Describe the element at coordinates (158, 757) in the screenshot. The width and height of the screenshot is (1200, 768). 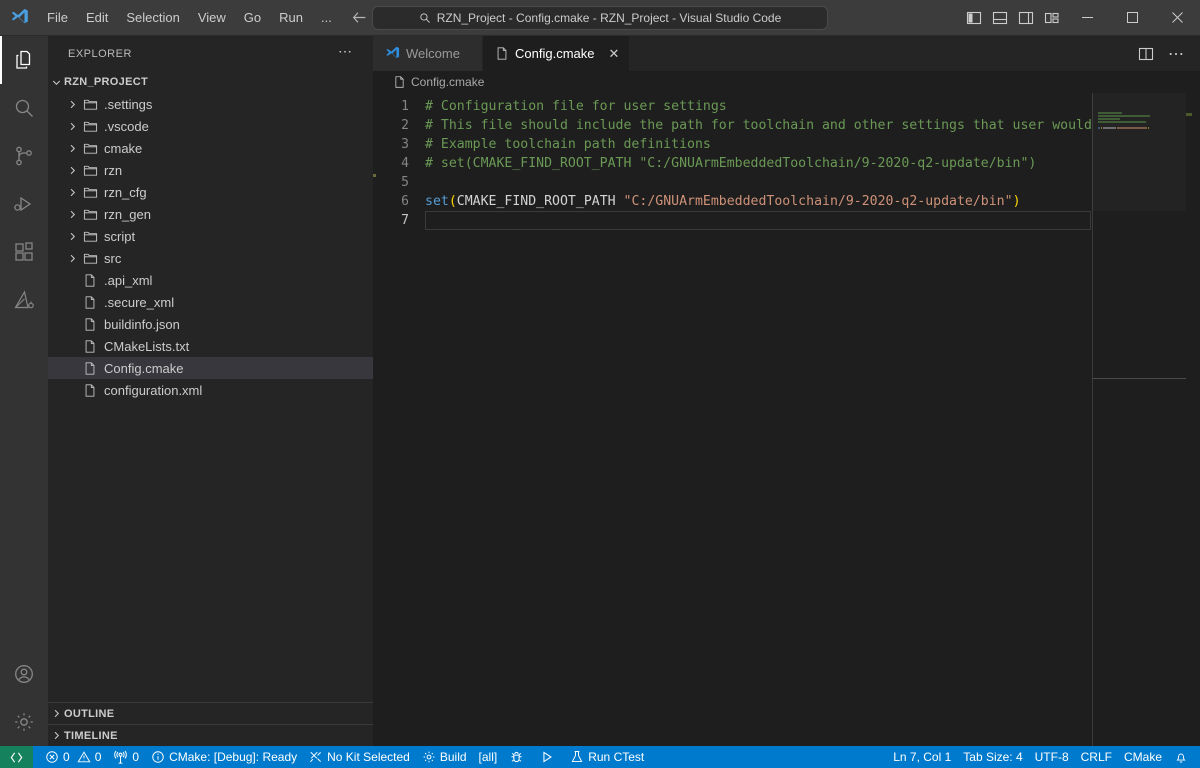
I see `info-icon` at that location.